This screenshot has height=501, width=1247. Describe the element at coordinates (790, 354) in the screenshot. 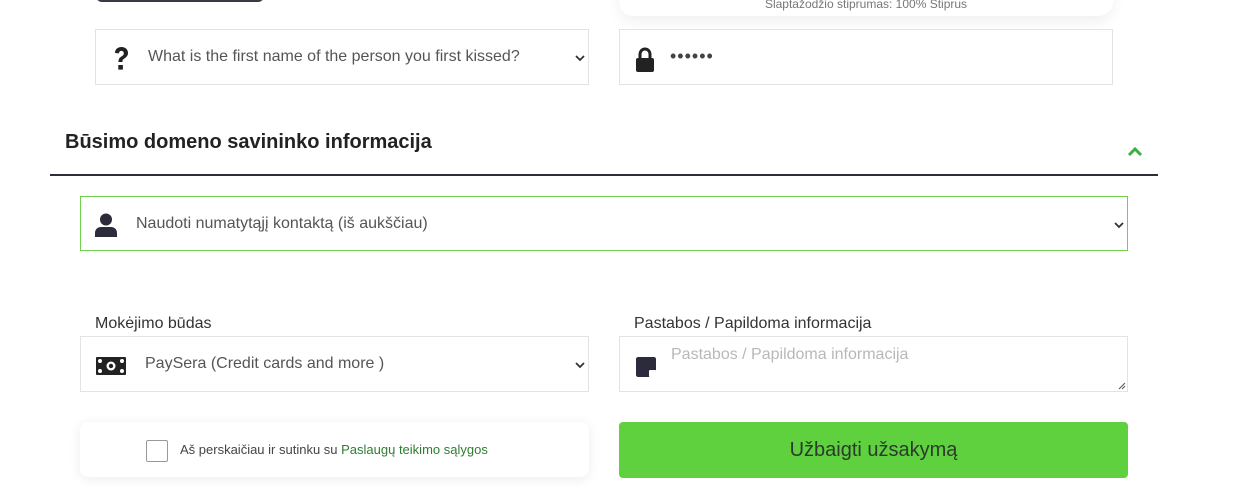

I see `notes-placeholder: Pastabos / Papildoma informacija` at that location.